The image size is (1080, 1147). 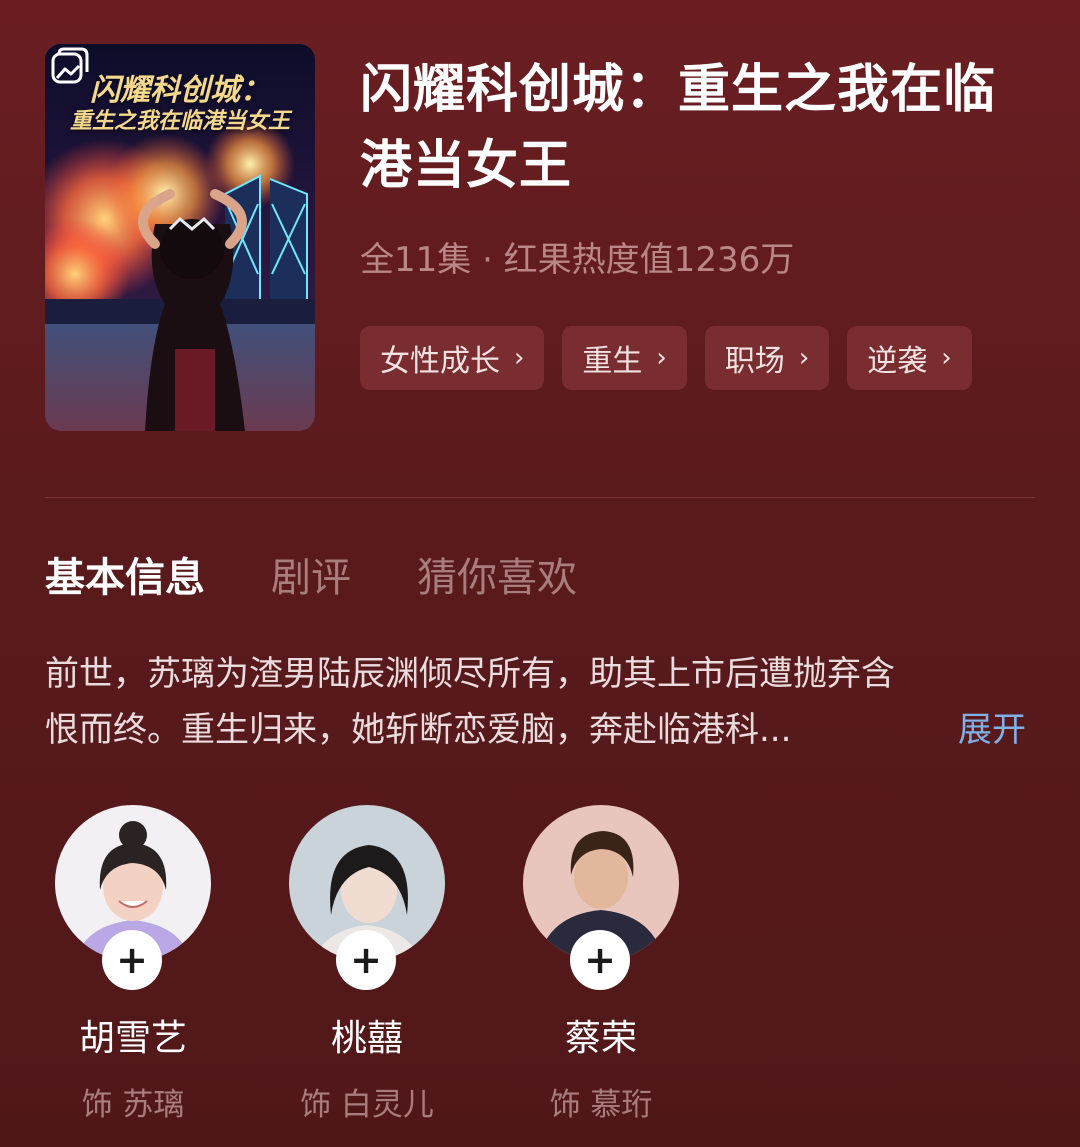 I want to click on tag-label: 职场, so click(x=754, y=361).